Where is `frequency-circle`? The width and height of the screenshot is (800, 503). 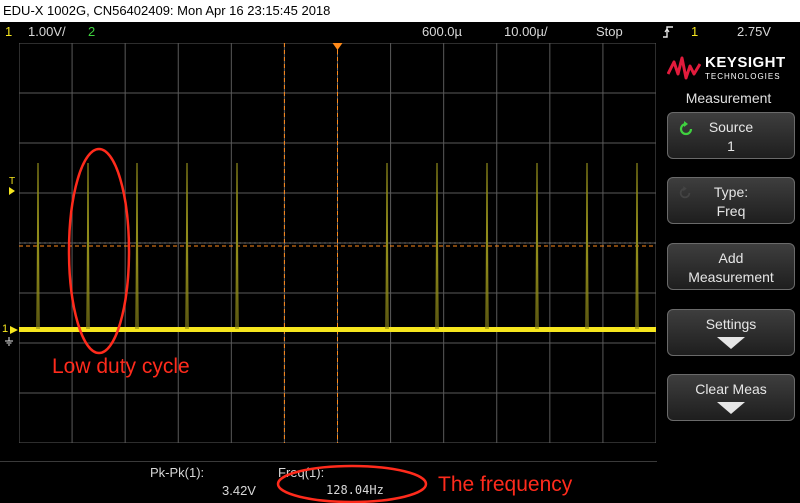 frequency-circle is located at coordinates (352, 483).